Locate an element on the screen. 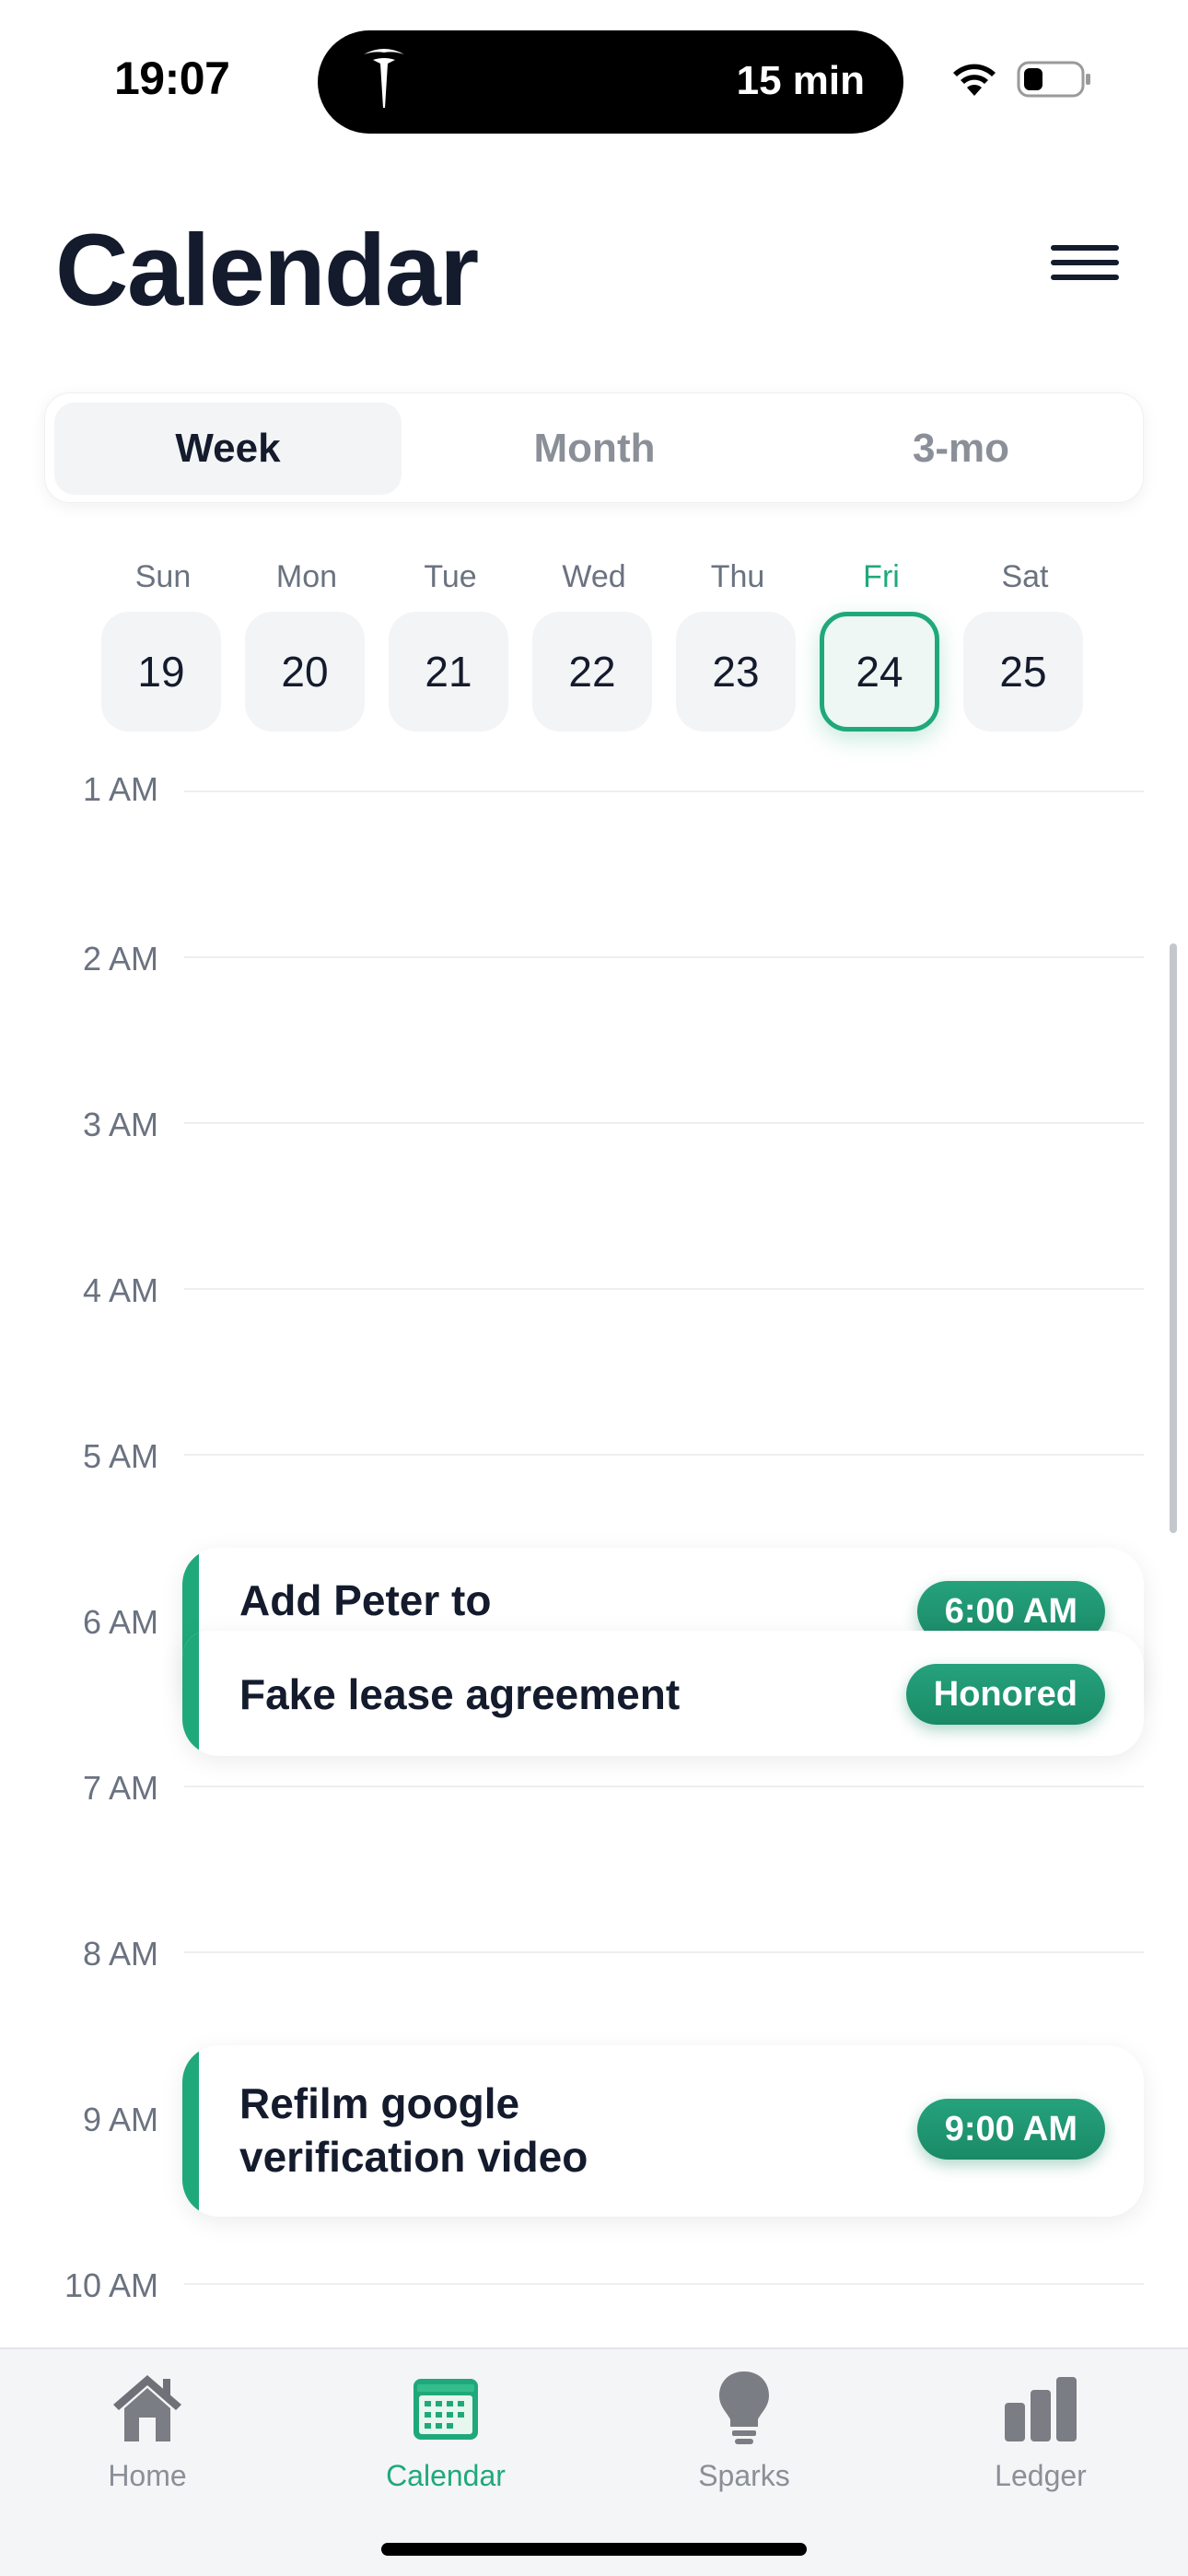 The height and width of the screenshot is (2576, 1188). event-title: Add Peter to is located at coordinates (365, 1600).